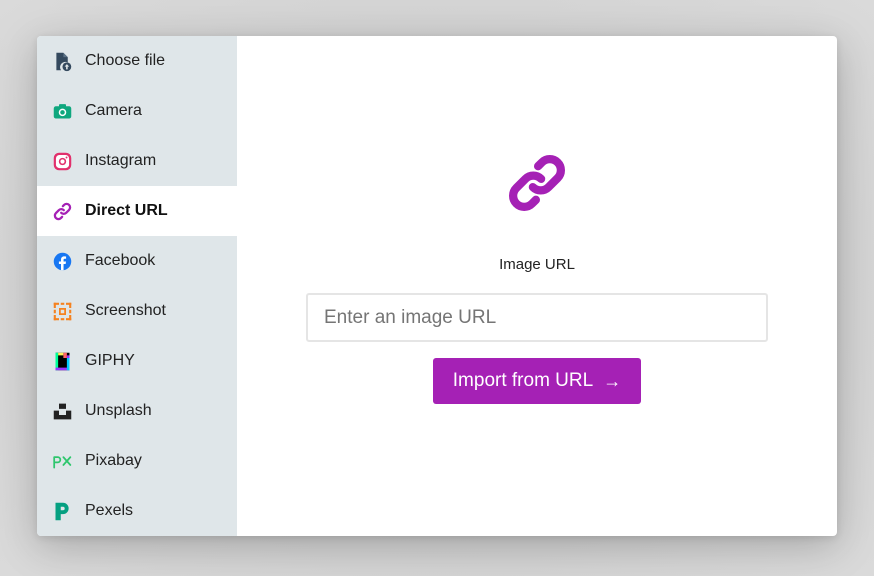  I want to click on sidebar-item-screenshot: Screenshot, so click(137, 311).